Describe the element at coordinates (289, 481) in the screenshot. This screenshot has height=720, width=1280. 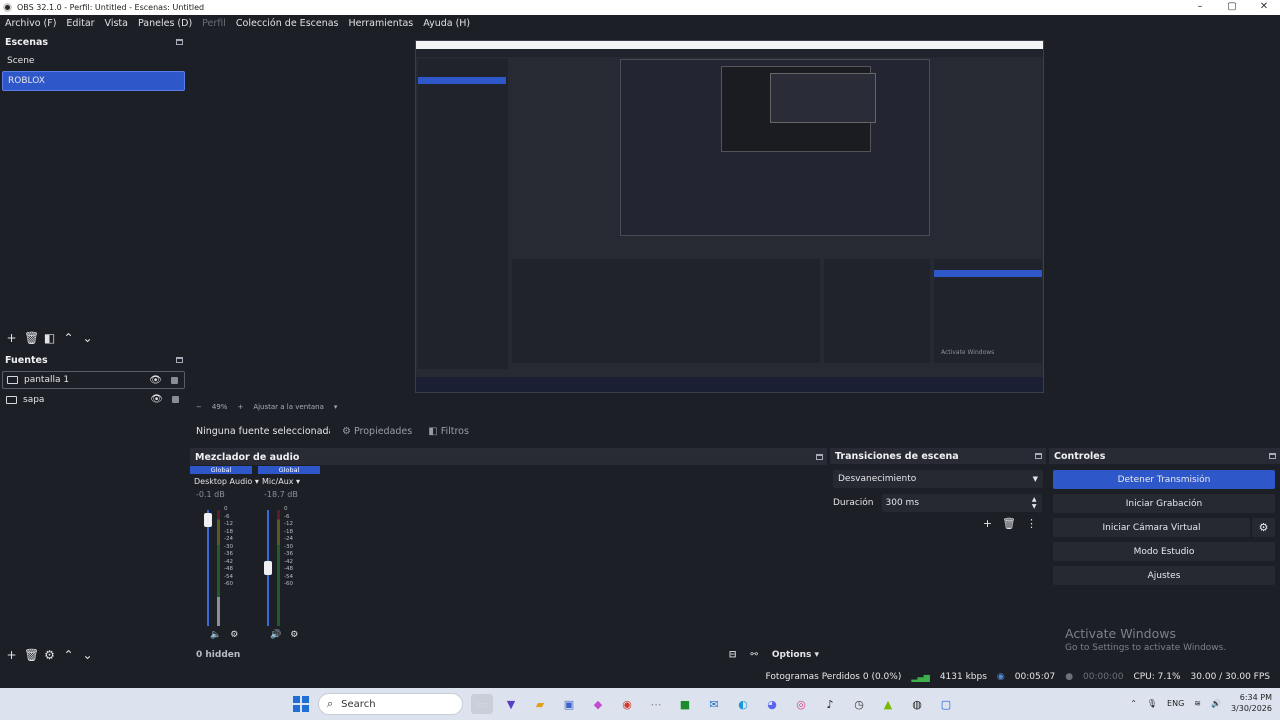
I see `channel-name: Mic/Aux ▾` at that location.